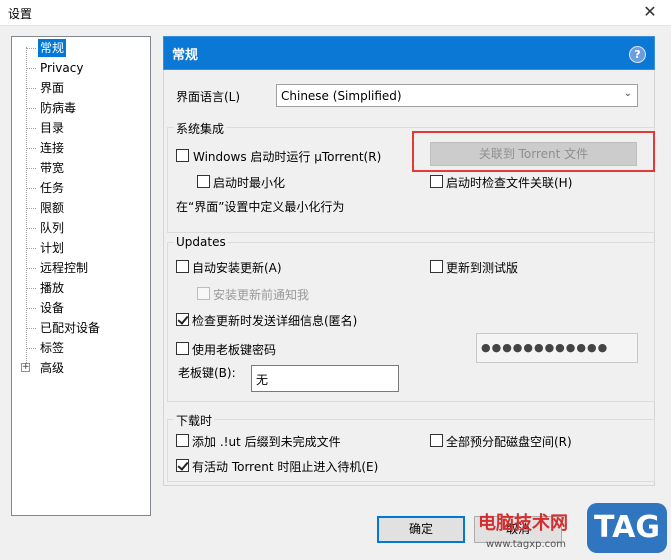 The width and height of the screenshot is (671, 560). Describe the element at coordinates (182, 348) in the screenshot. I see `boss-key-password-checkbox` at that location.